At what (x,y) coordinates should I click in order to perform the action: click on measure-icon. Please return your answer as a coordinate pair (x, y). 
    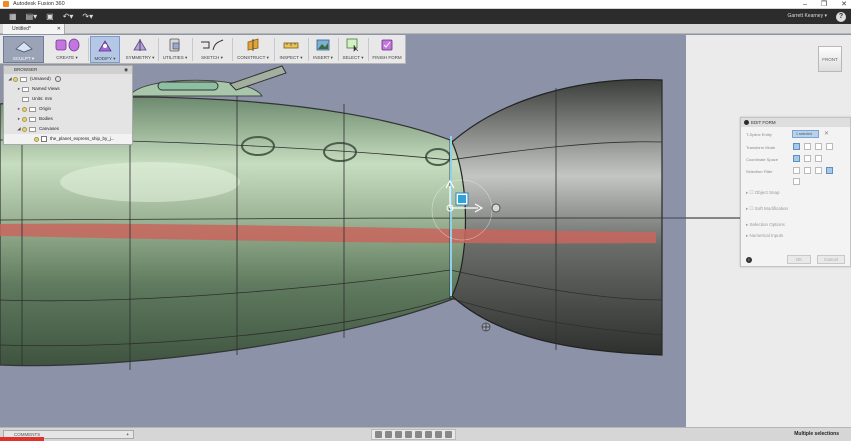
    Looking at the image, I should click on (291, 45).